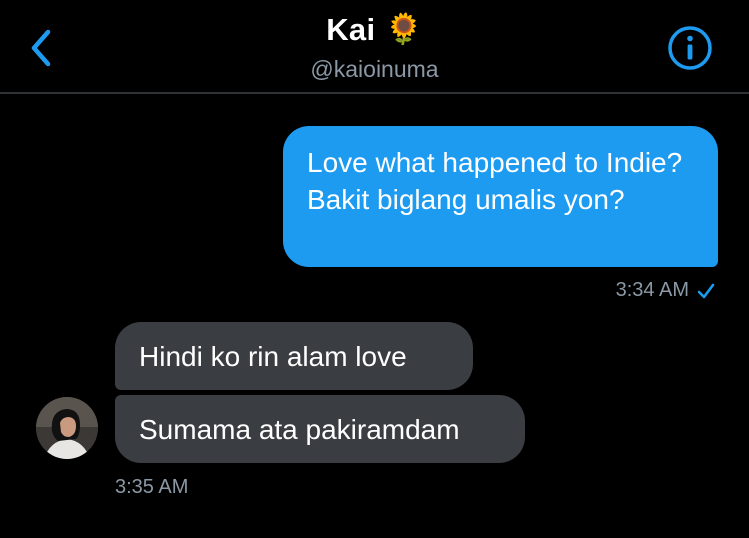 Image resolution: width=749 pixels, height=538 pixels. Describe the element at coordinates (706, 290) in the screenshot. I see `checkmark-icon` at that location.